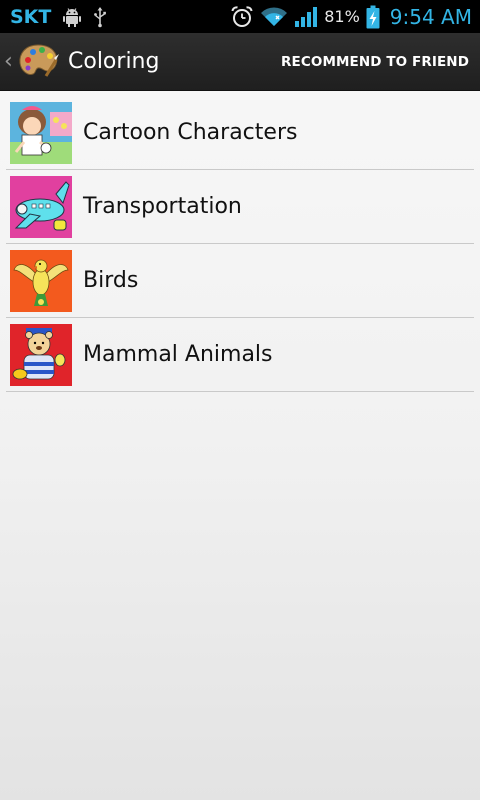 This screenshot has height=800, width=480. What do you see at coordinates (342, 16) in the screenshot?
I see `battery-percent: 81%` at bounding box center [342, 16].